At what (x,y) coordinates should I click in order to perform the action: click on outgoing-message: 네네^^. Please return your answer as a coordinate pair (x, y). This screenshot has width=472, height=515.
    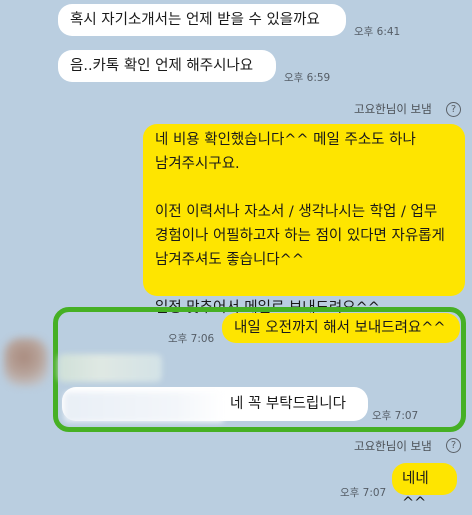
    Looking at the image, I should click on (424, 487).